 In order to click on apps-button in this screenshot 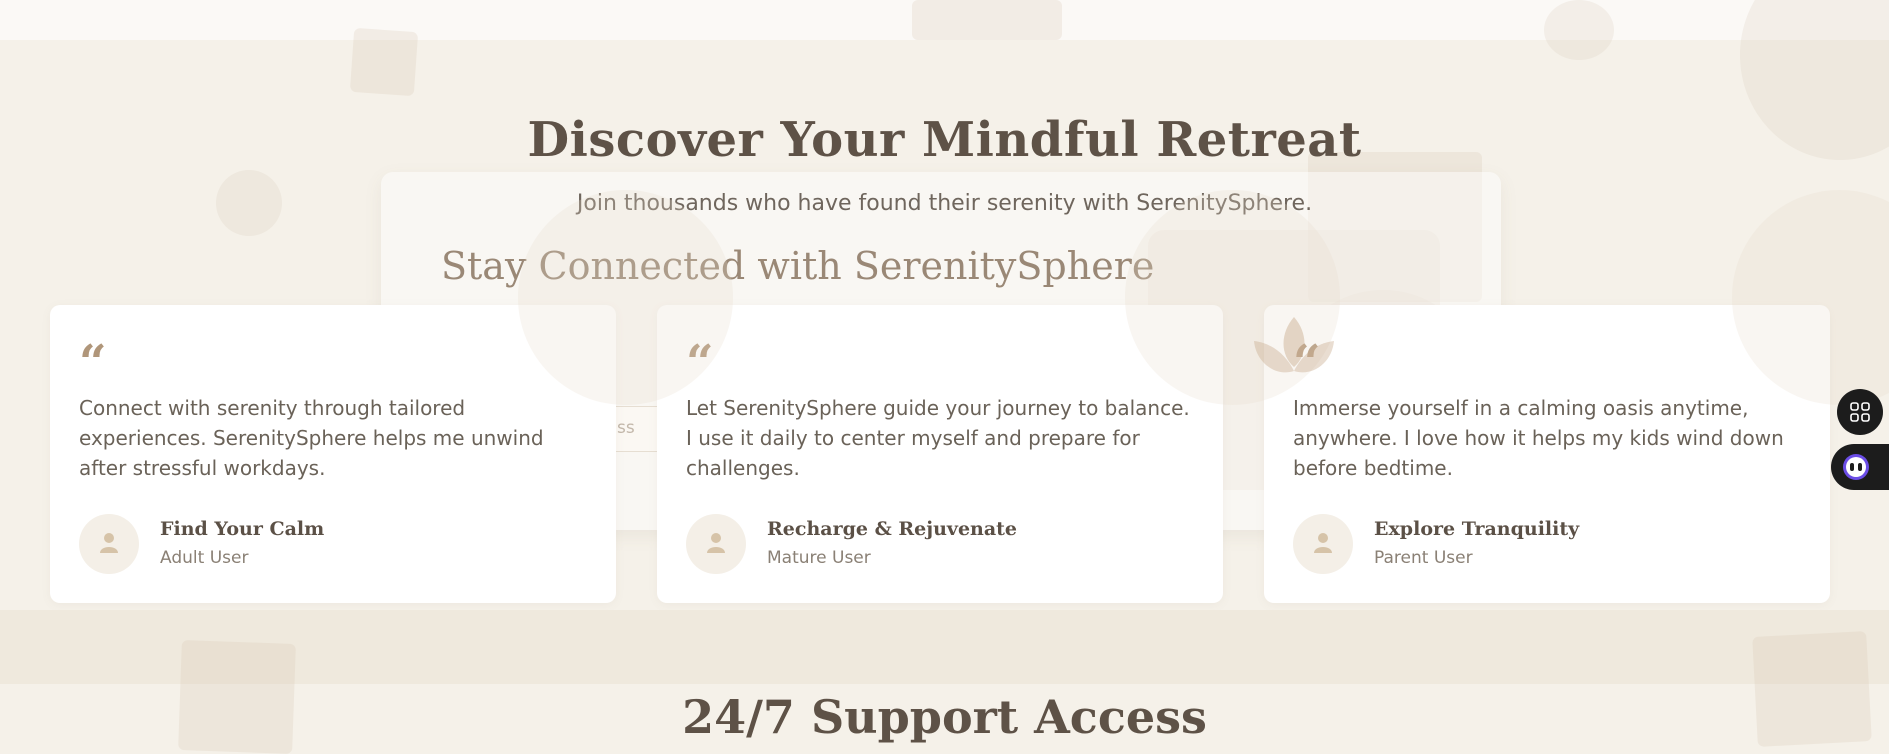, I will do `click(1860, 412)`.